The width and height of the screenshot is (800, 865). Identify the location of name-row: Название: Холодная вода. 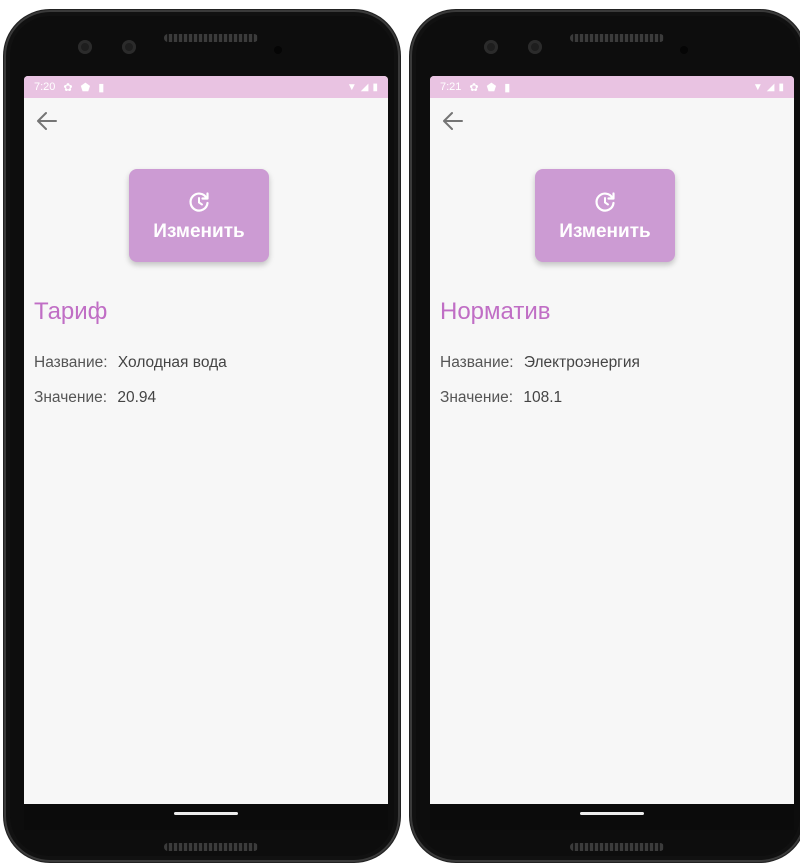
(130, 363).